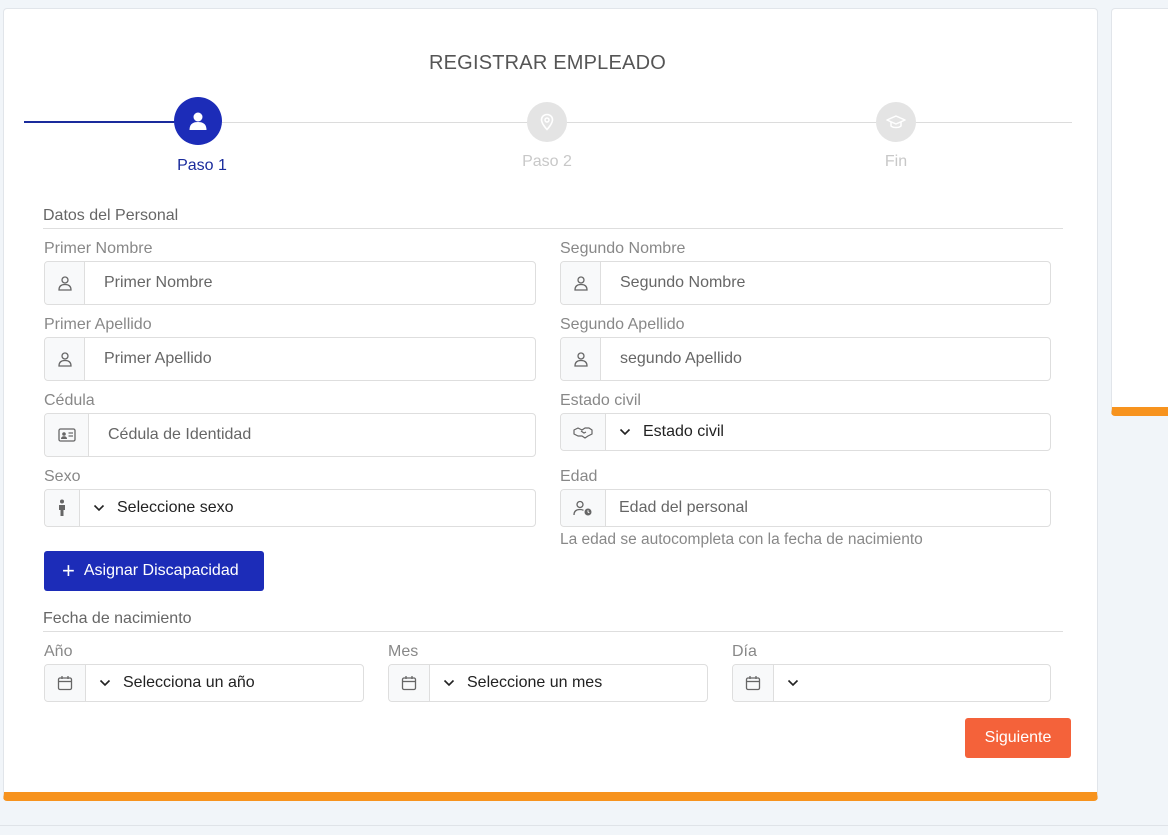 The height and width of the screenshot is (835, 1168). I want to click on month-value: Seleccione un mes, so click(535, 682).